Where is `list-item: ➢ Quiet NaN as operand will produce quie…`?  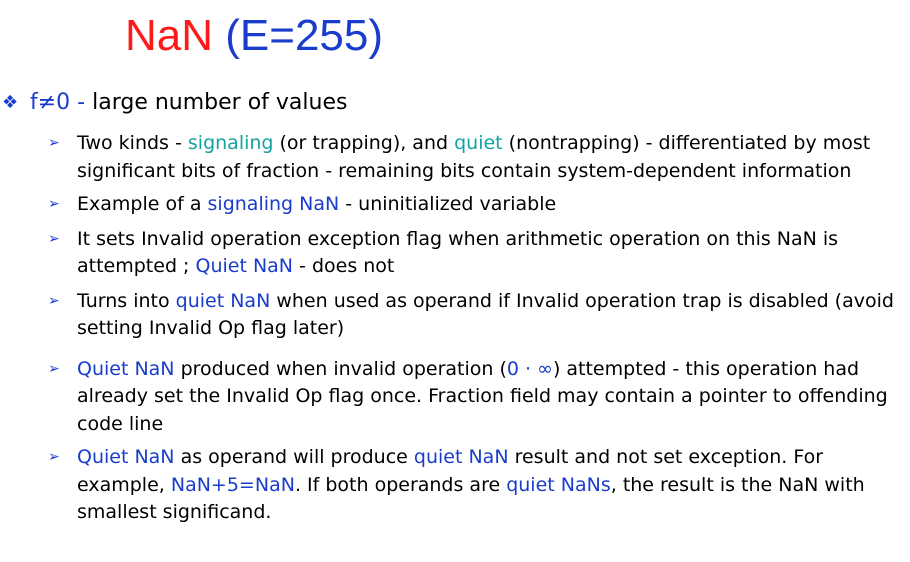
list-item: ➢ Quiet NaN as operand will produce quie… is located at coordinates (473, 485).